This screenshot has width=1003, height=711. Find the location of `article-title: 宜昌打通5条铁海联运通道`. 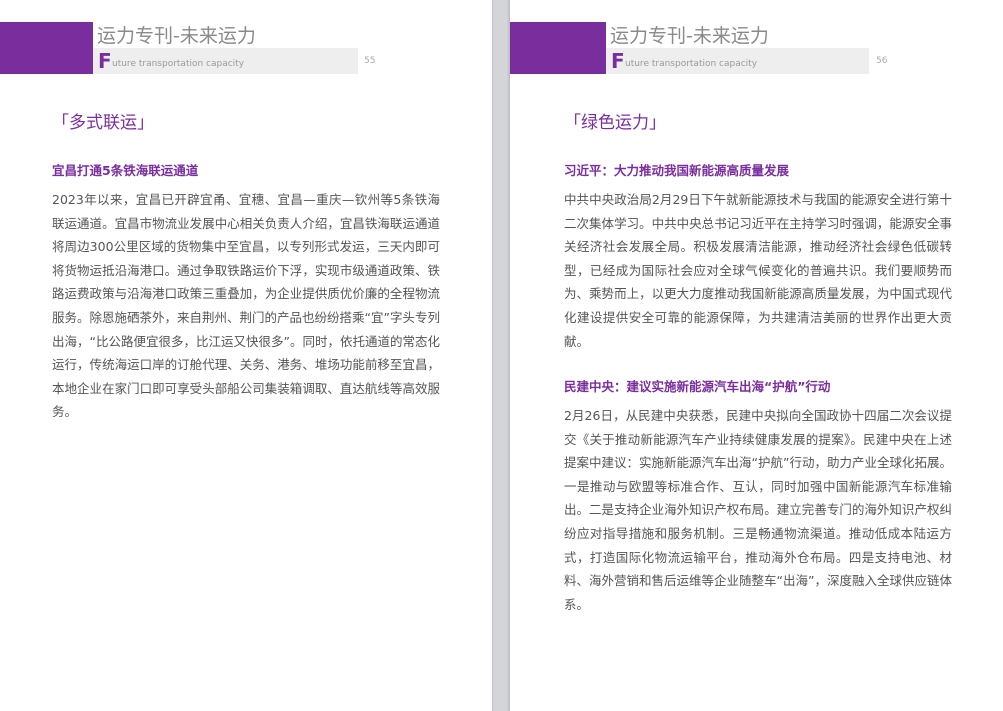

article-title: 宜昌打通5条铁海联运通道 is located at coordinates (125, 170).